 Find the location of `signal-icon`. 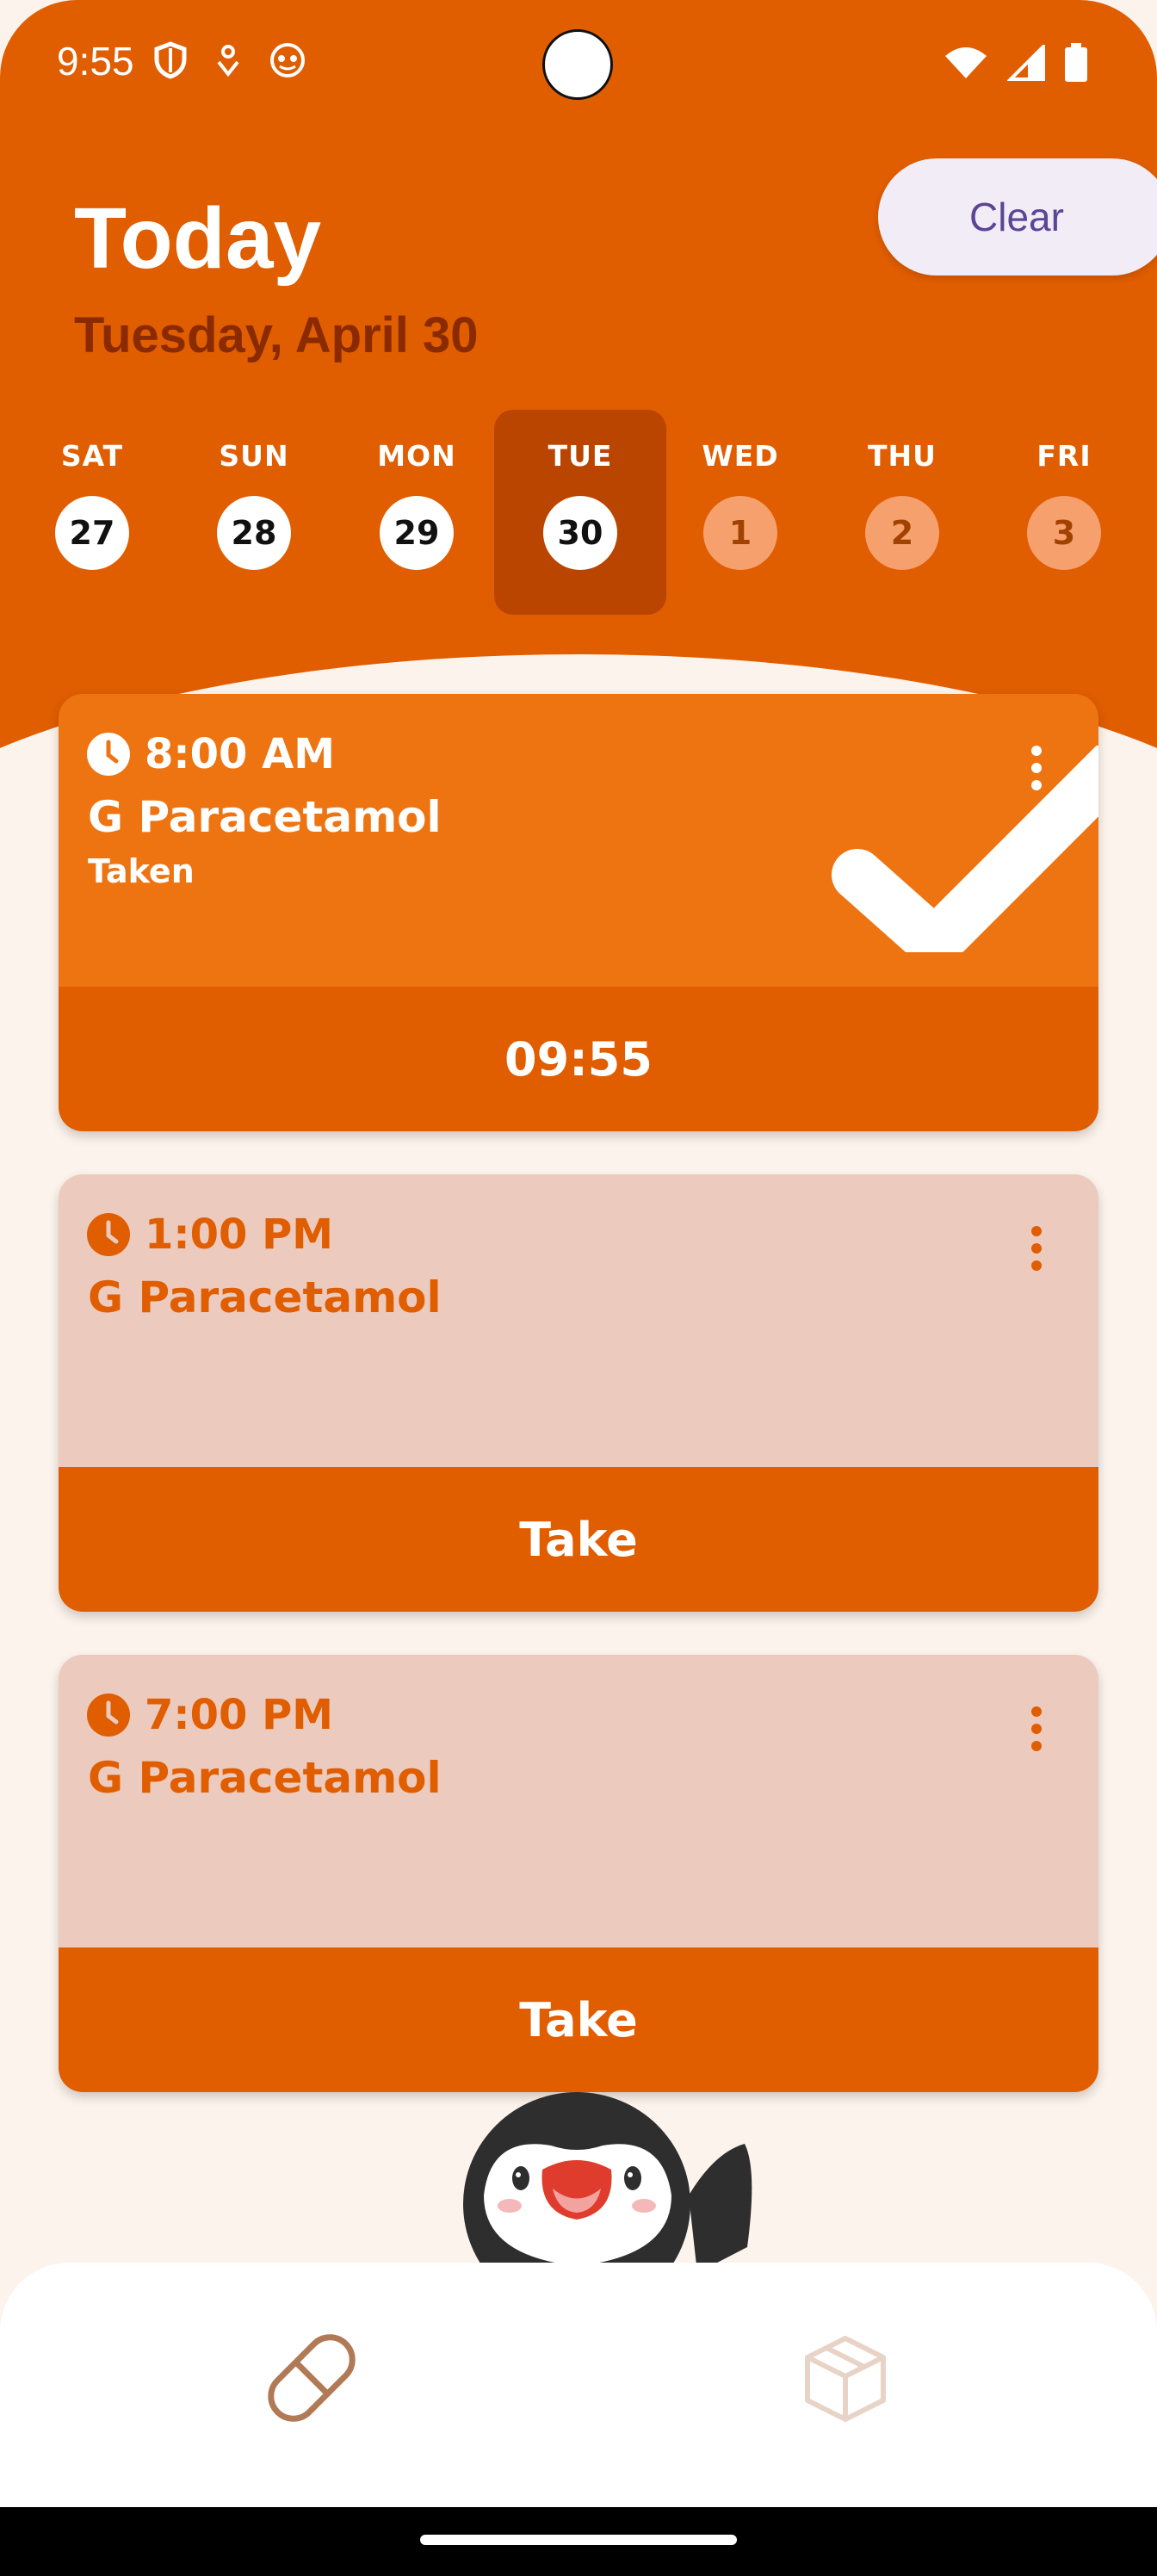

signal-icon is located at coordinates (1026, 63).